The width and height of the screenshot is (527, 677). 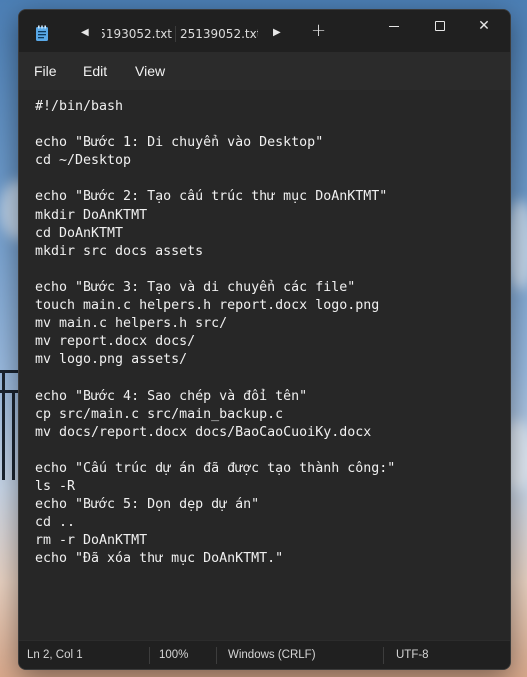 I want to click on maximize-icon, so click(x=440, y=26).